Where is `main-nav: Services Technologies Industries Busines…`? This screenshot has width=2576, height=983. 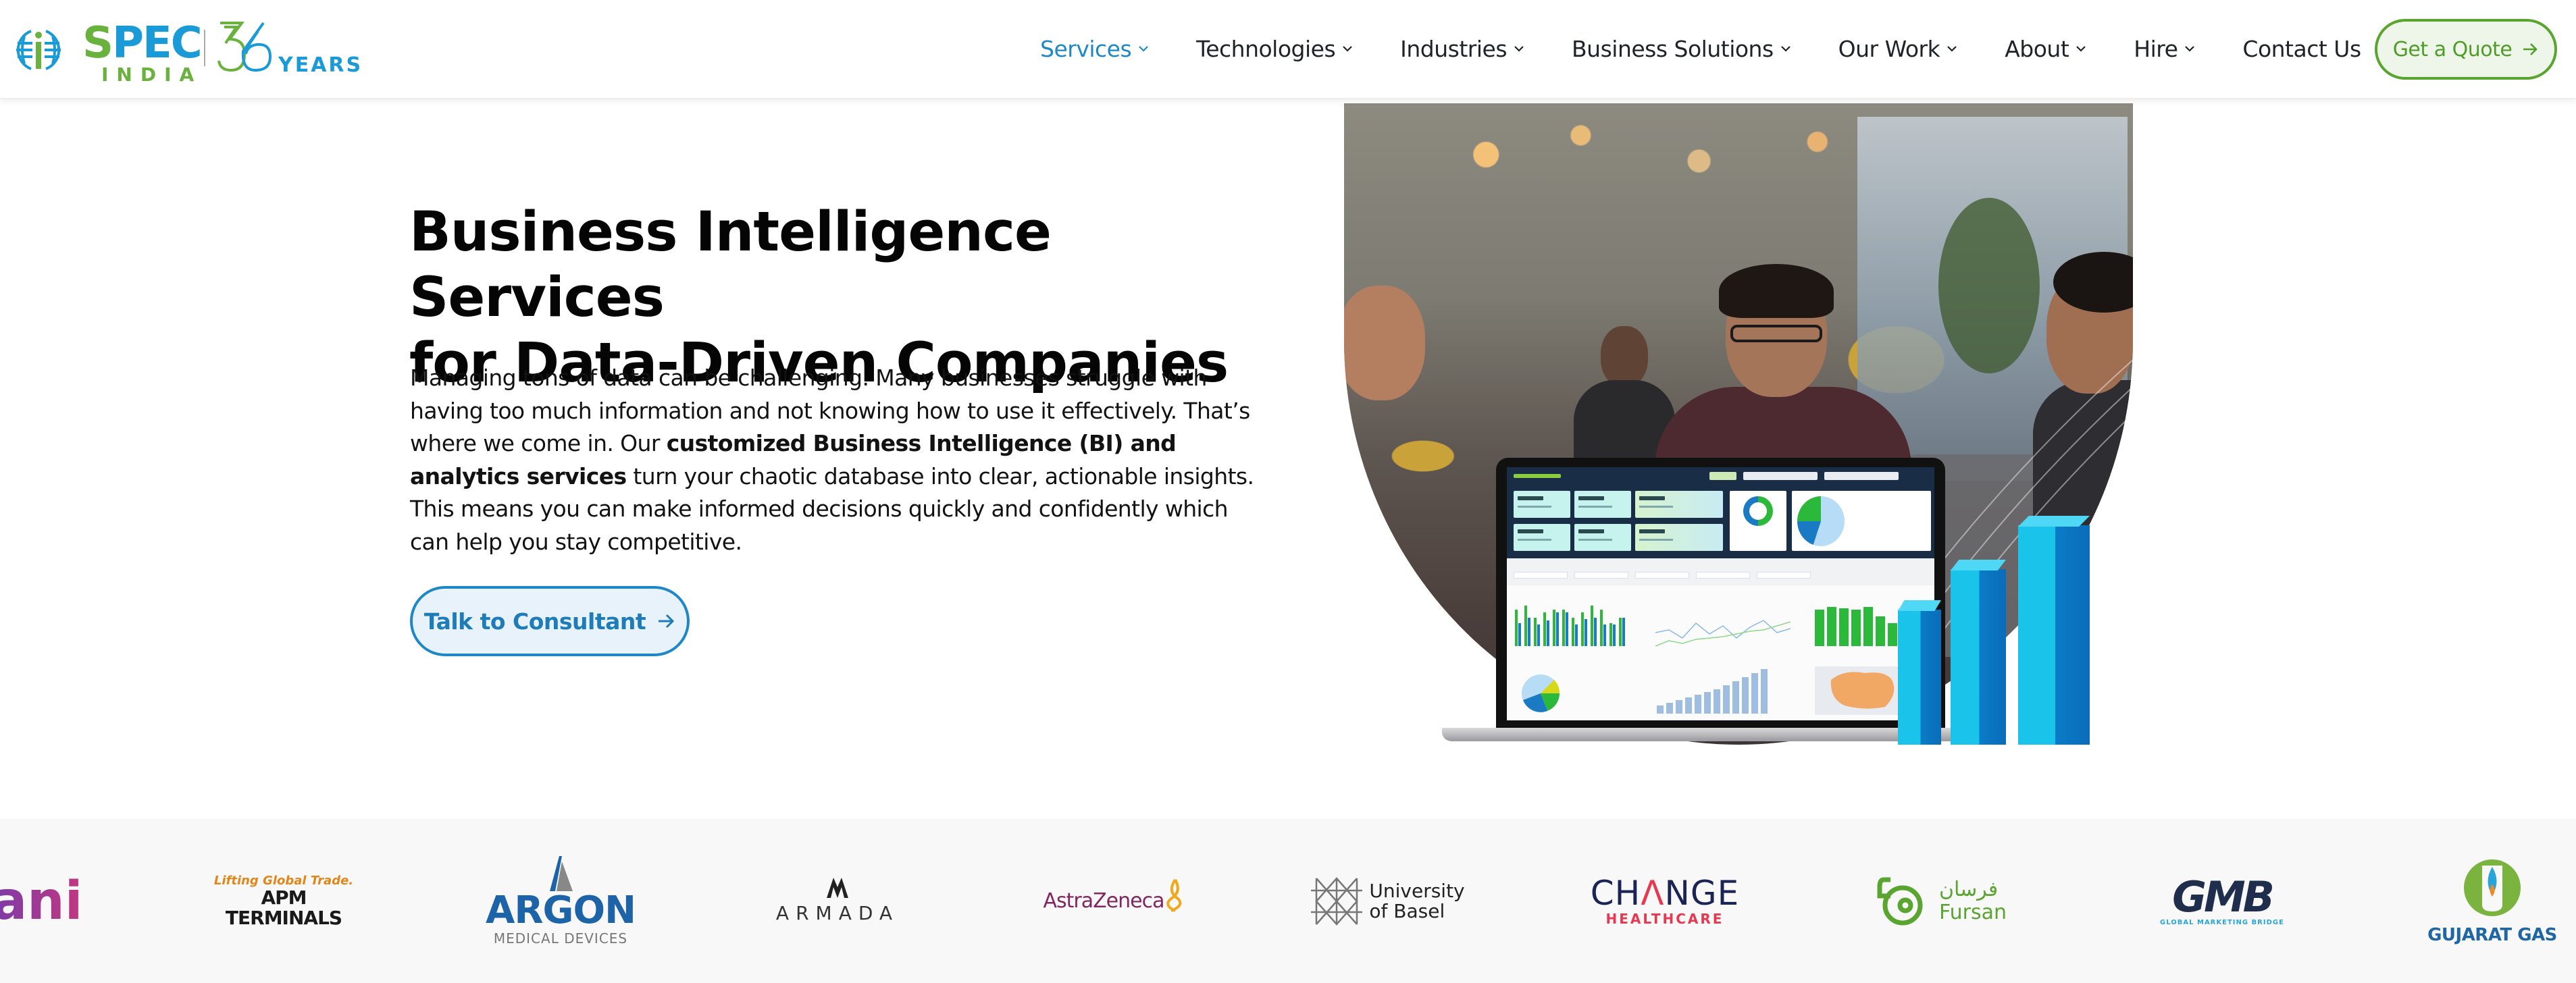
main-nav: Services Technologies Industries Busines… is located at coordinates (1701, 48).